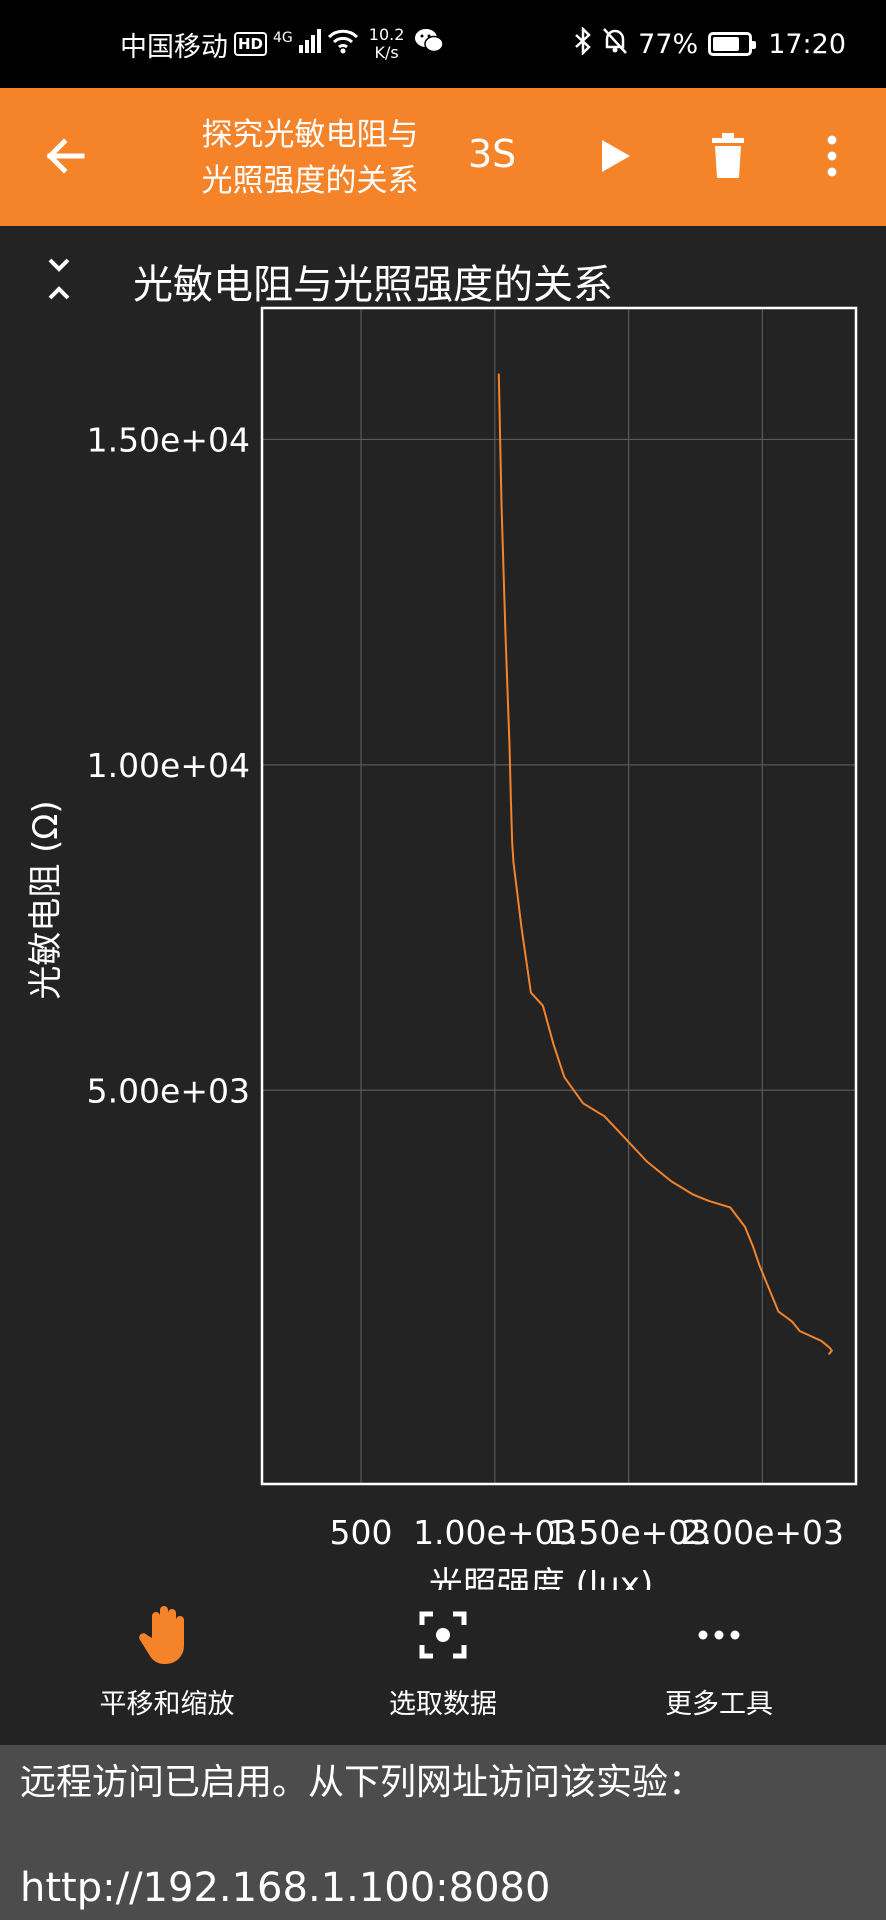 Image resolution: width=886 pixels, height=1920 pixels. I want to click on delete-button, so click(728, 156).